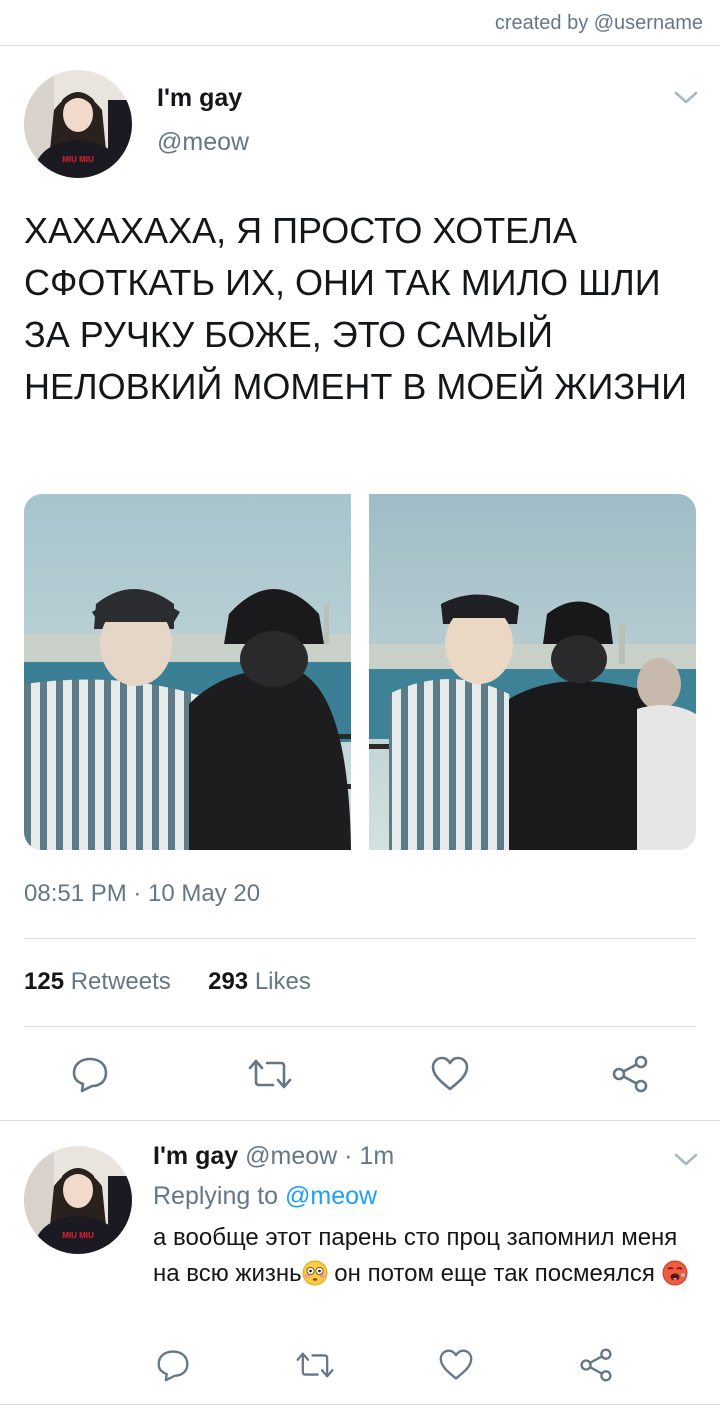 The image size is (720, 1418). What do you see at coordinates (44, 981) in the screenshot?
I see `retweets-count: 125` at bounding box center [44, 981].